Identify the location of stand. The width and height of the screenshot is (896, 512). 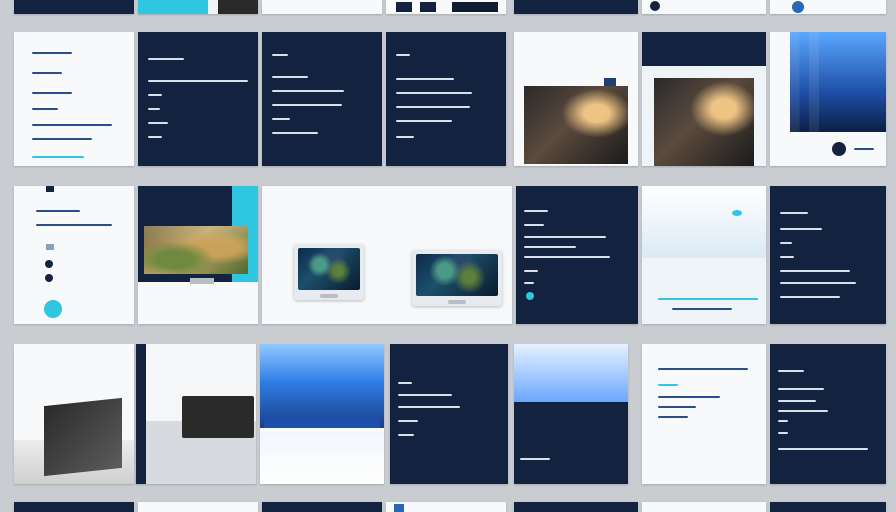
(202, 281).